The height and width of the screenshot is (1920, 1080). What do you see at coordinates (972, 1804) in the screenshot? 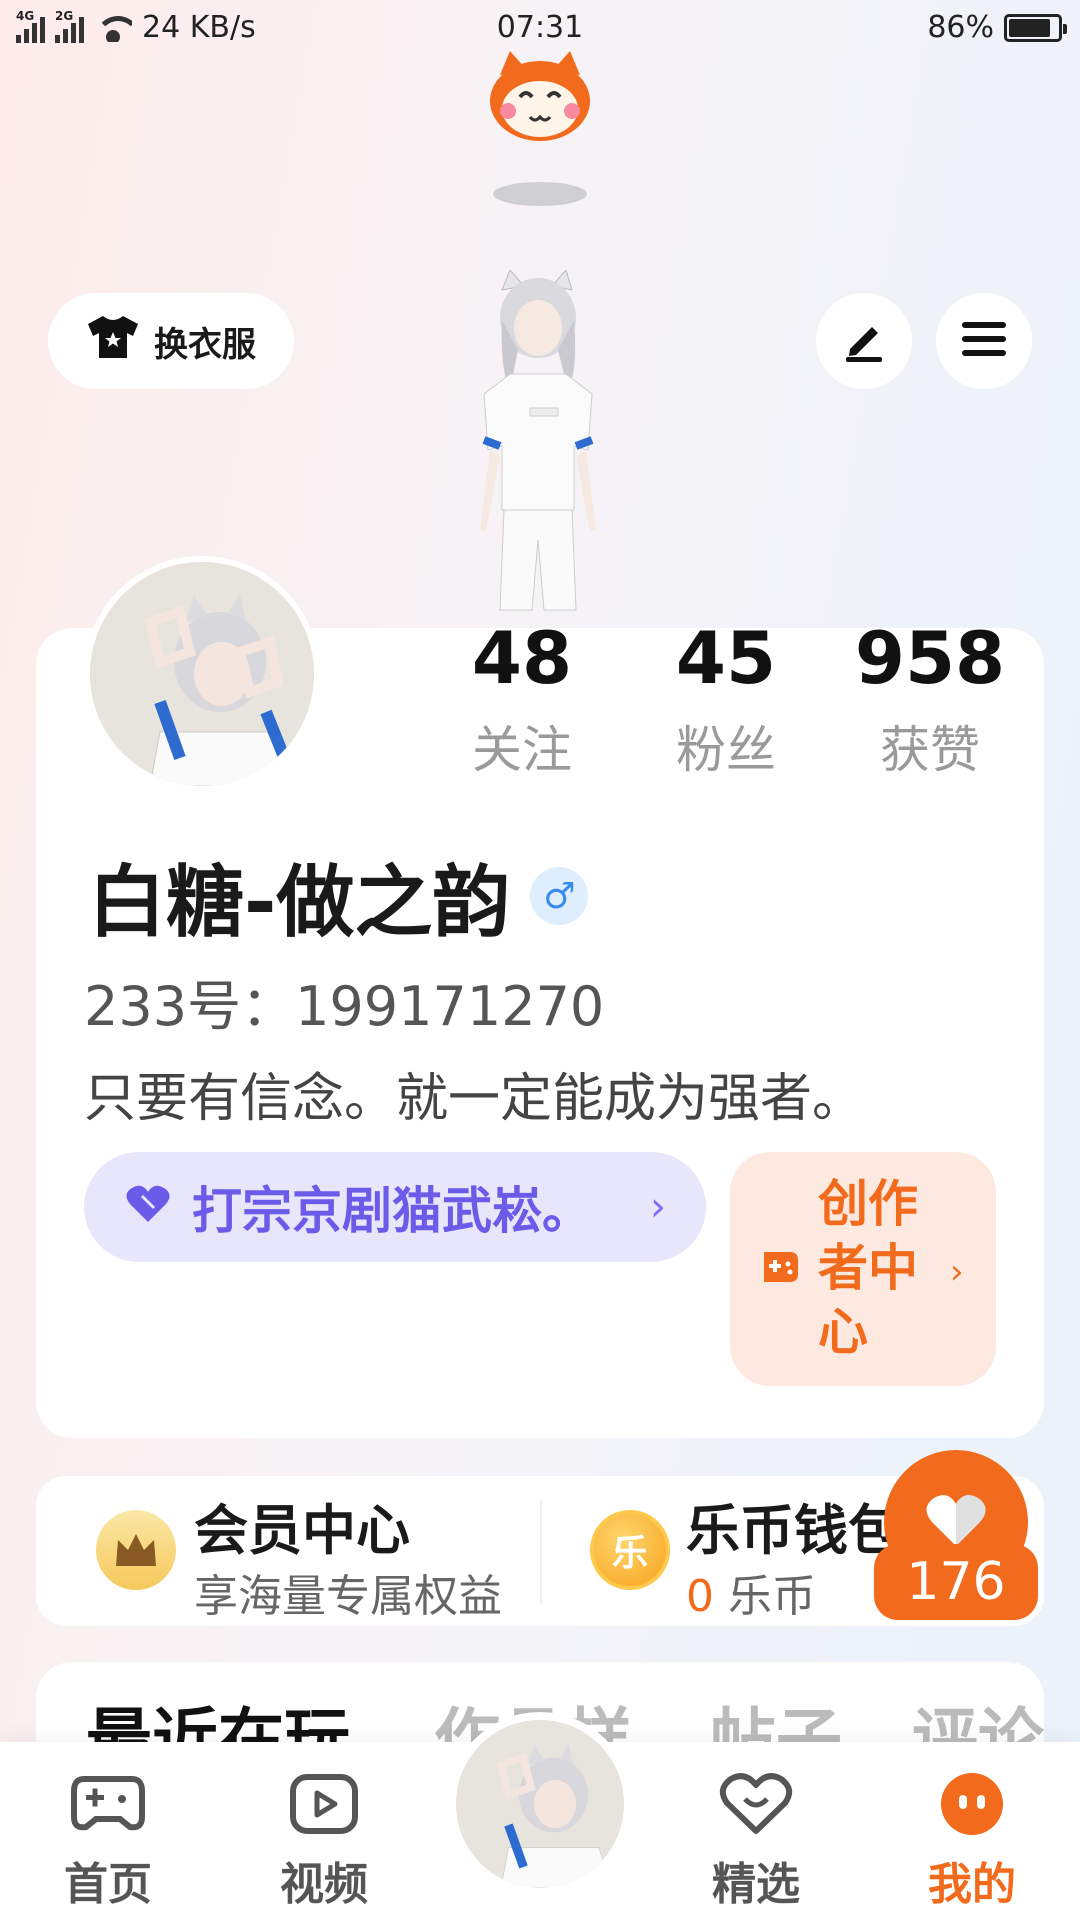
I see `face-nav-icon` at bounding box center [972, 1804].